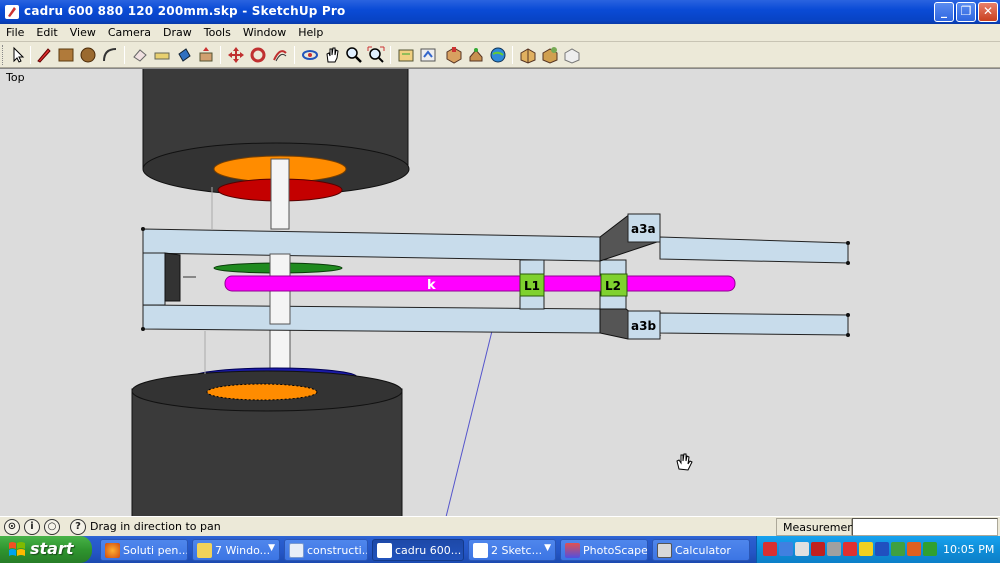 The width and height of the screenshot is (1000, 563). I want to click on get-models-icon, so click(406, 55).